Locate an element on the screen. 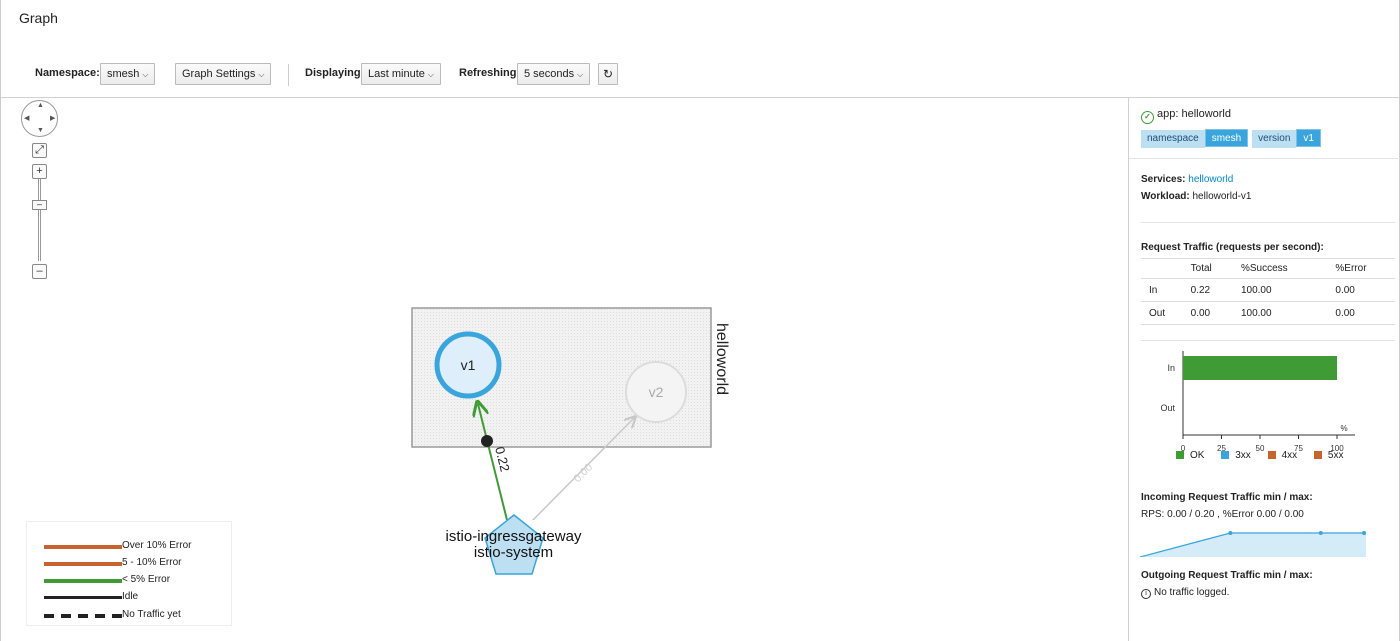  table-cell: 0.22 is located at coordinates (1207, 290).